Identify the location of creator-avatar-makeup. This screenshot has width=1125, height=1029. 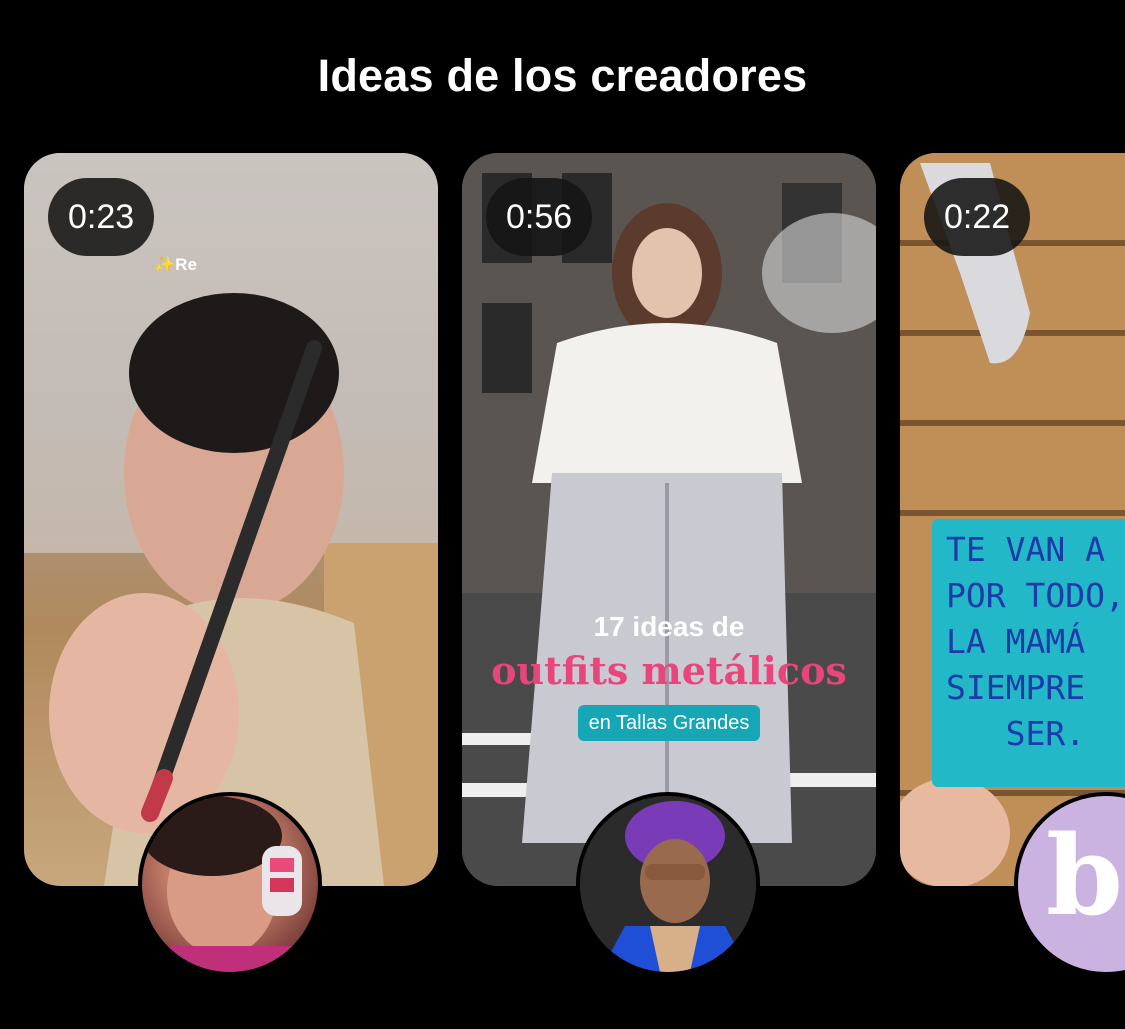
(230, 884).